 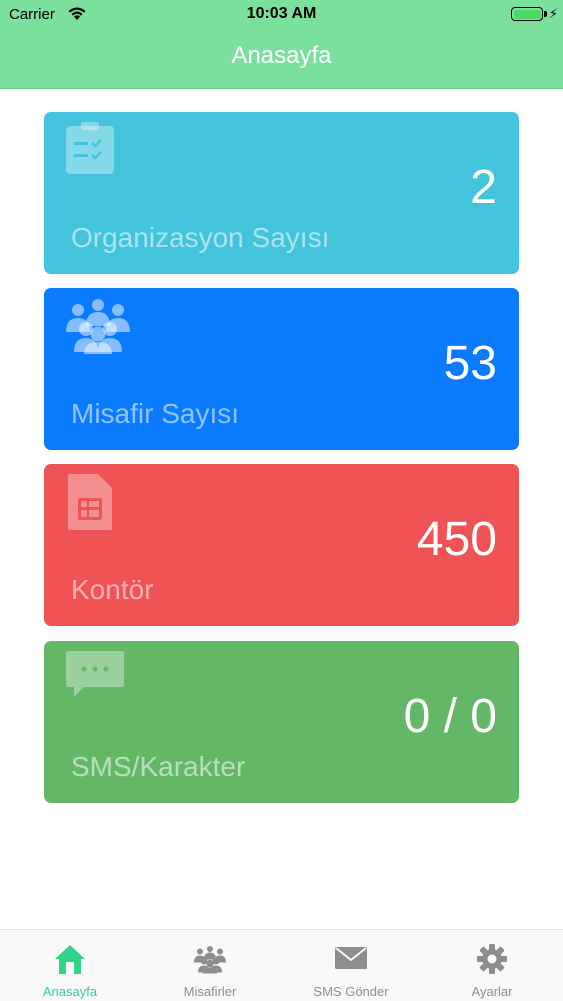 What do you see at coordinates (70, 961) in the screenshot?
I see `home-icon` at bounding box center [70, 961].